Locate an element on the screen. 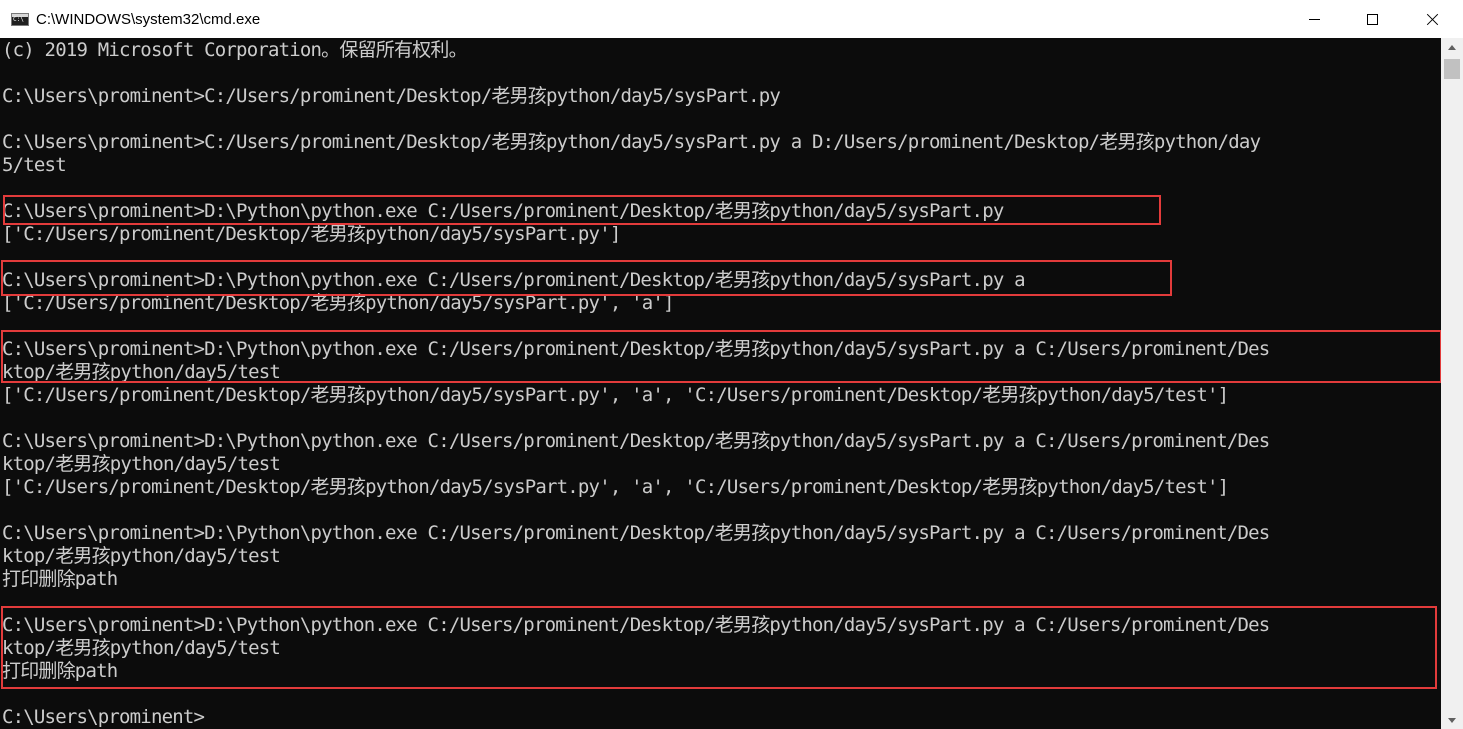  cmd-icon is located at coordinates (20, 19).